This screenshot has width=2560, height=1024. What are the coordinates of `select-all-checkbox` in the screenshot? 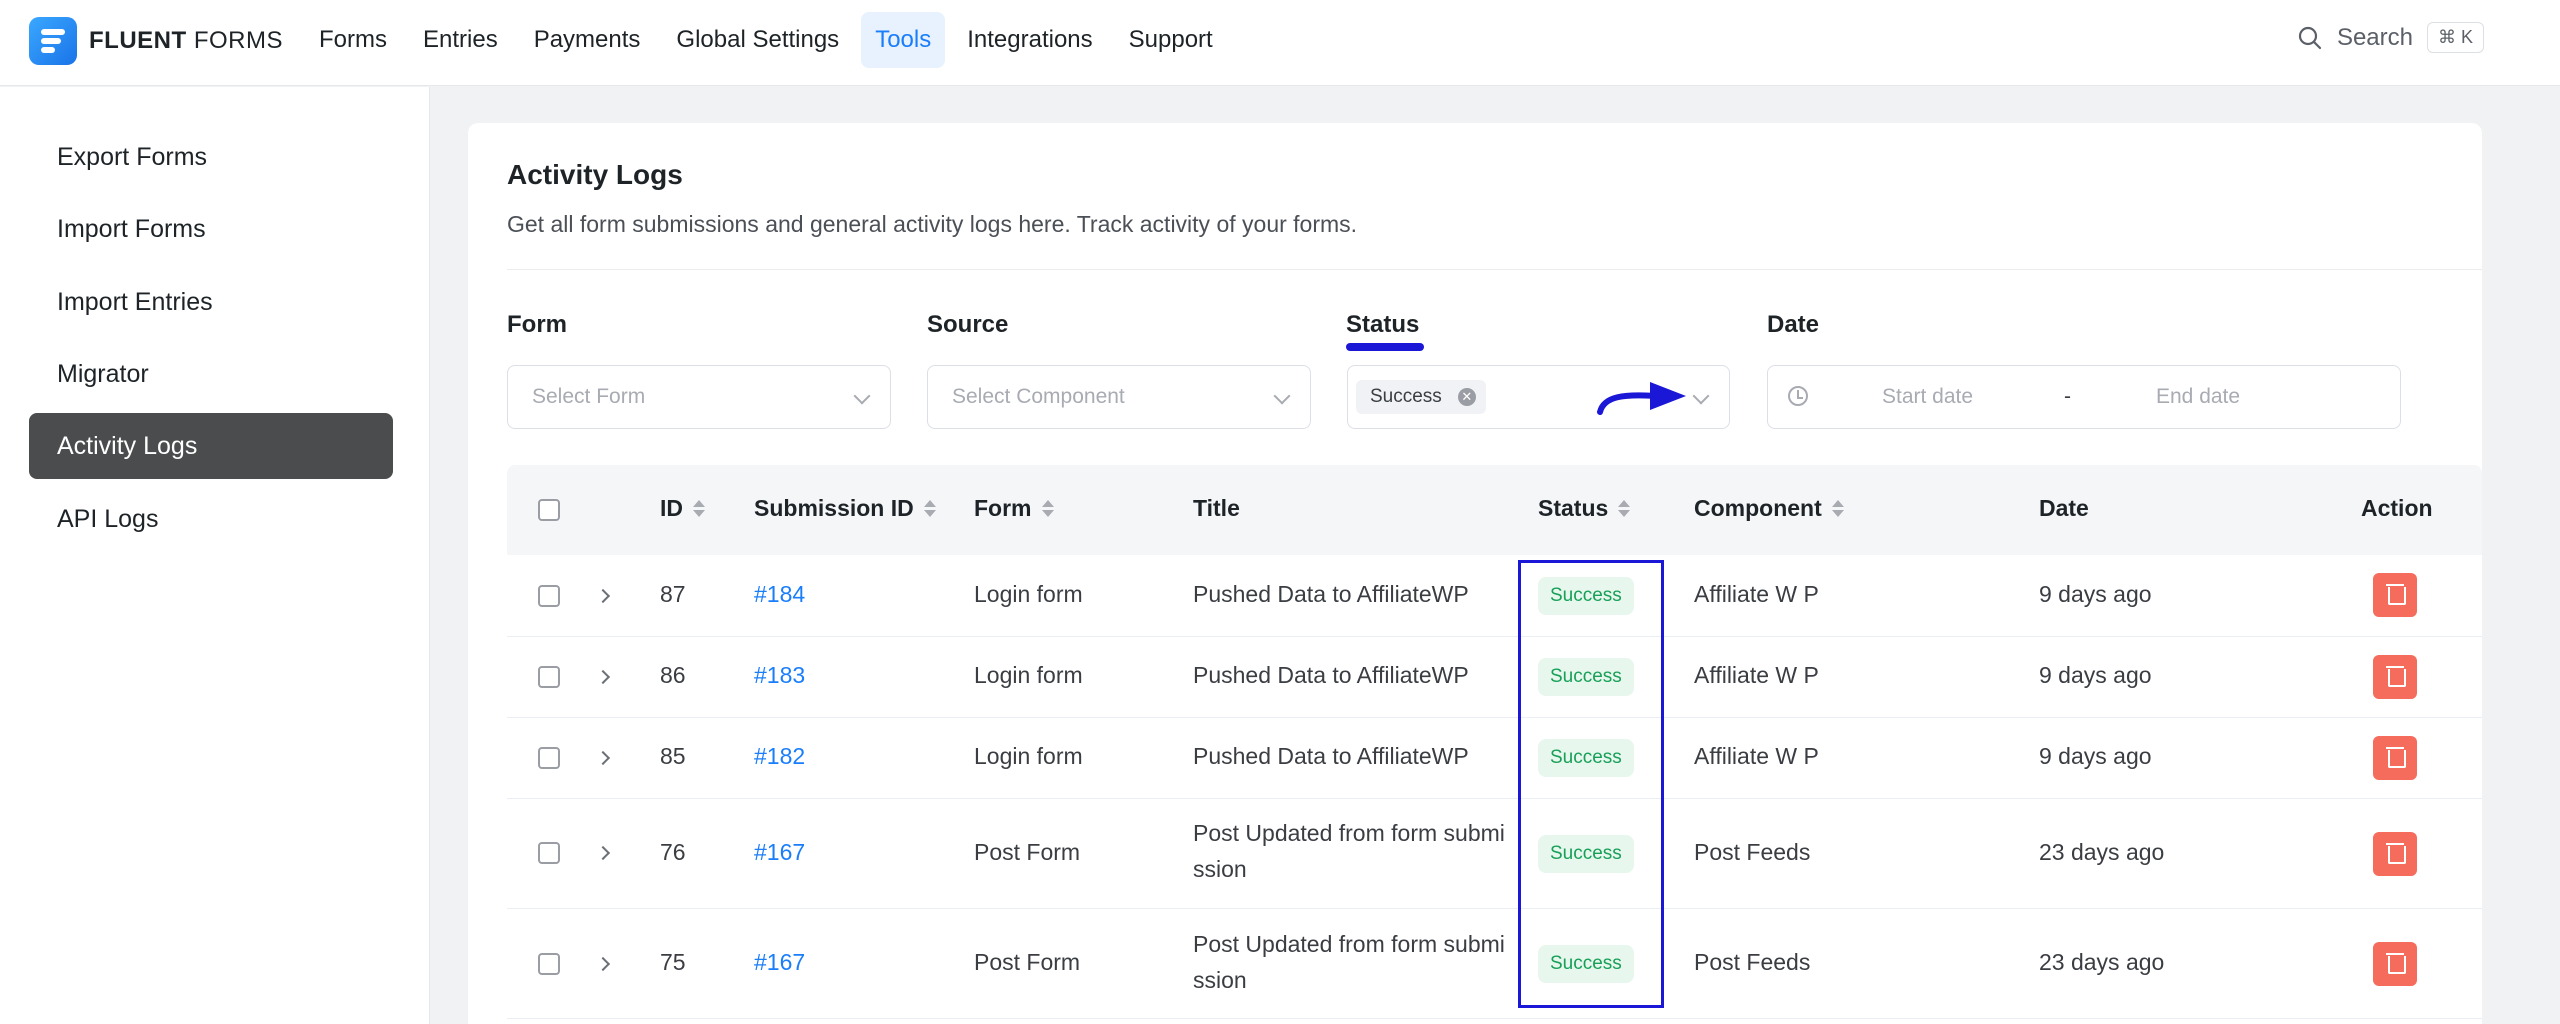 It's located at (549, 510).